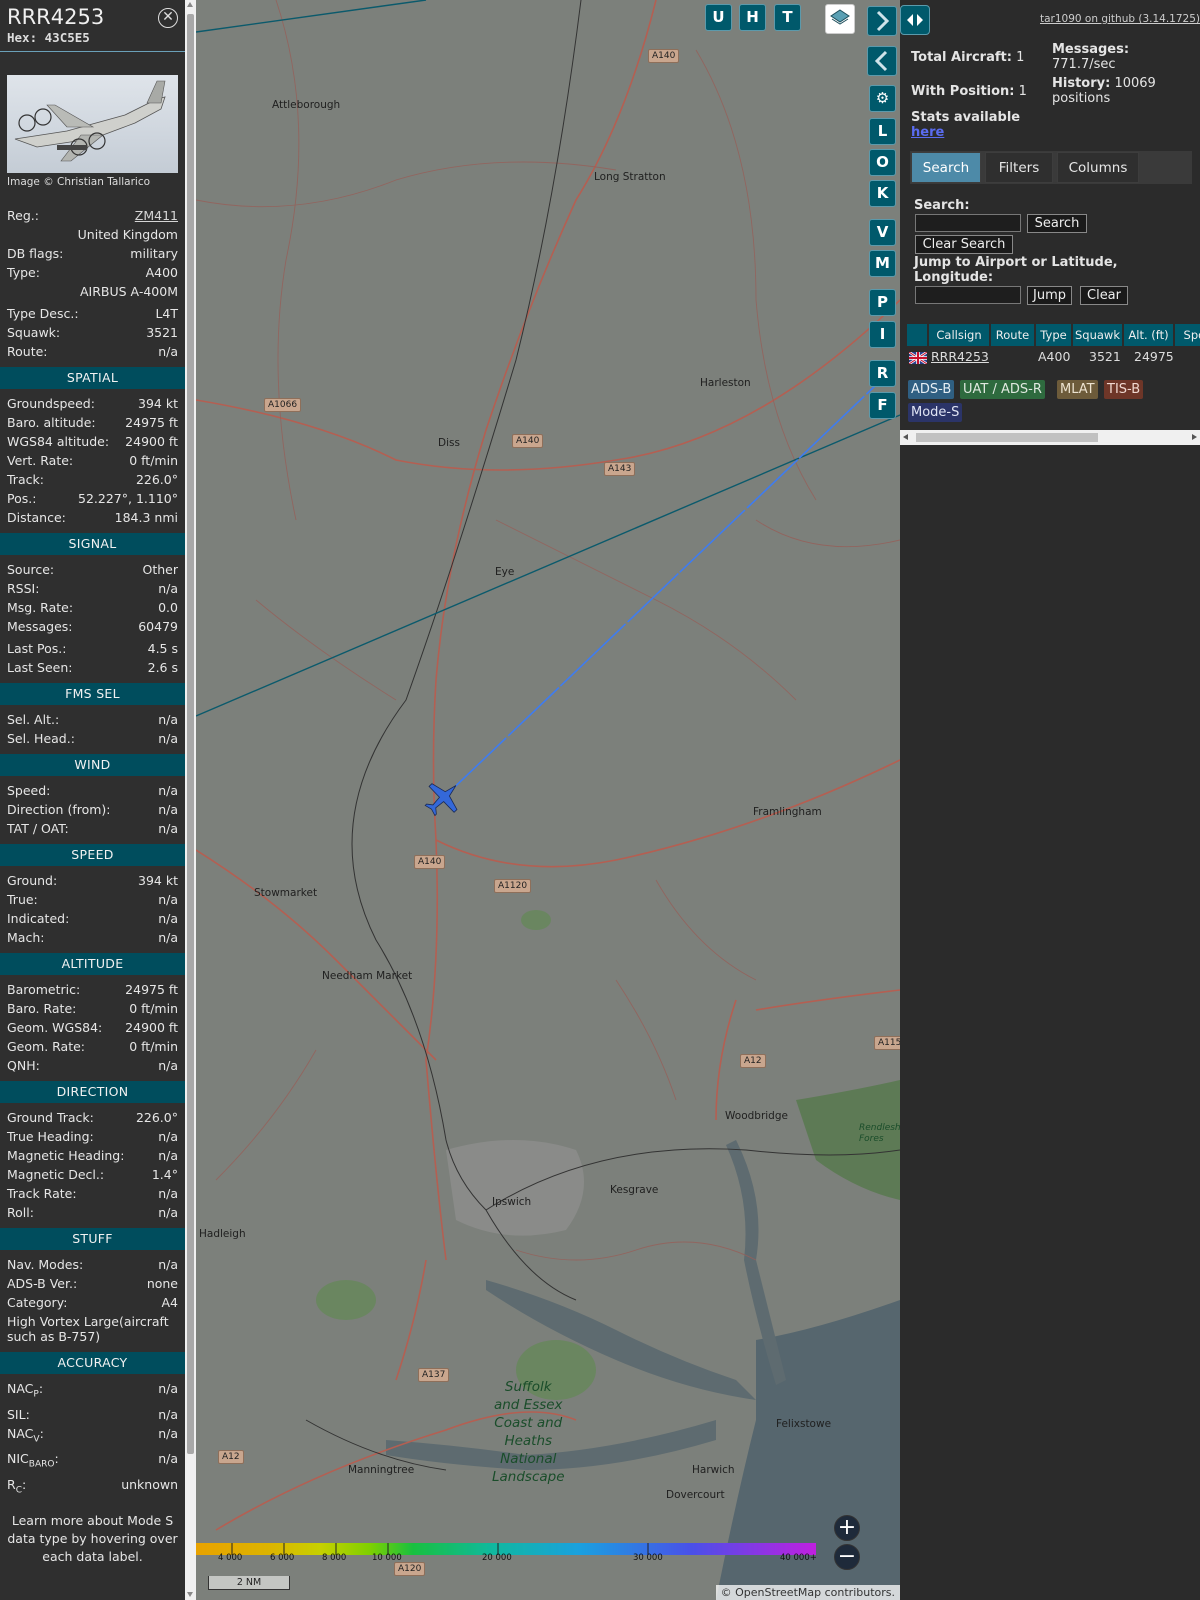 The image size is (1200, 1600). I want to click on table-header-flag, so click(917, 335).